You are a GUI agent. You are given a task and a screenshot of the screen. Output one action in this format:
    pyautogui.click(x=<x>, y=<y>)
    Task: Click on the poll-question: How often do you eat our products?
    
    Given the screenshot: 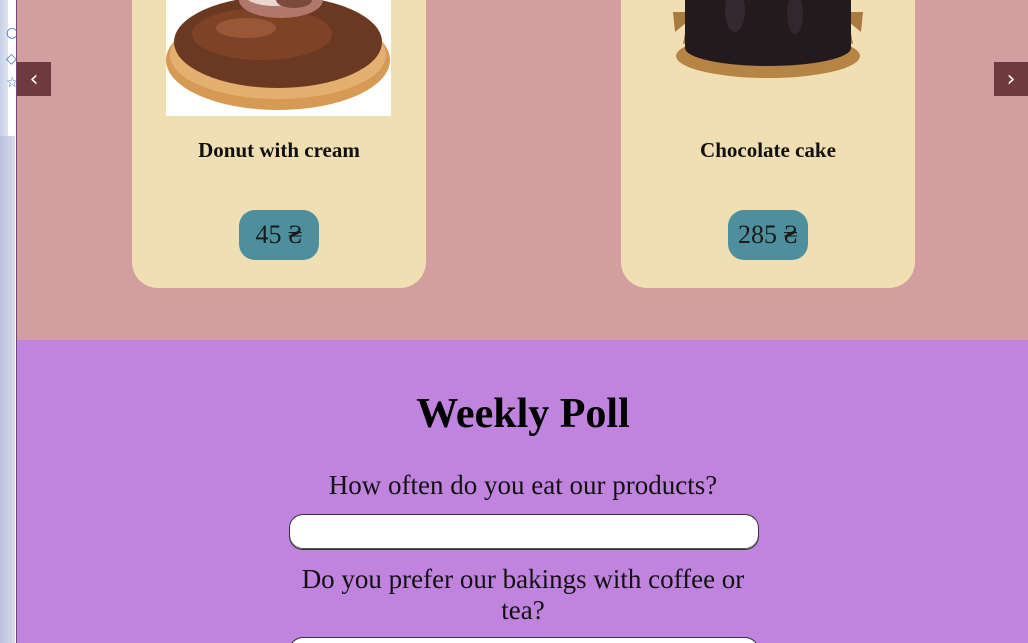 What is the action you would take?
    pyautogui.click(x=523, y=485)
    